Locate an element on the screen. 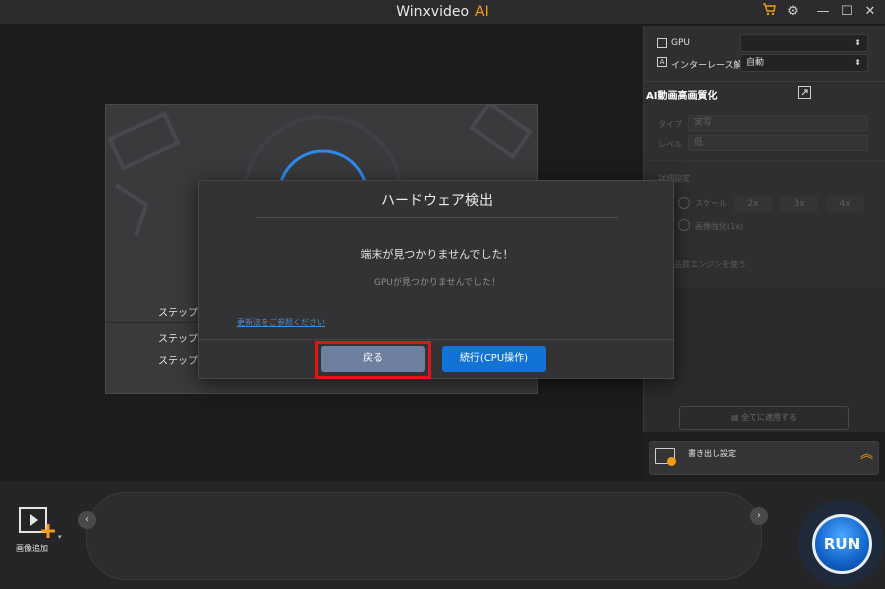 The image size is (885, 589). gpu-label: GPU is located at coordinates (680, 43).